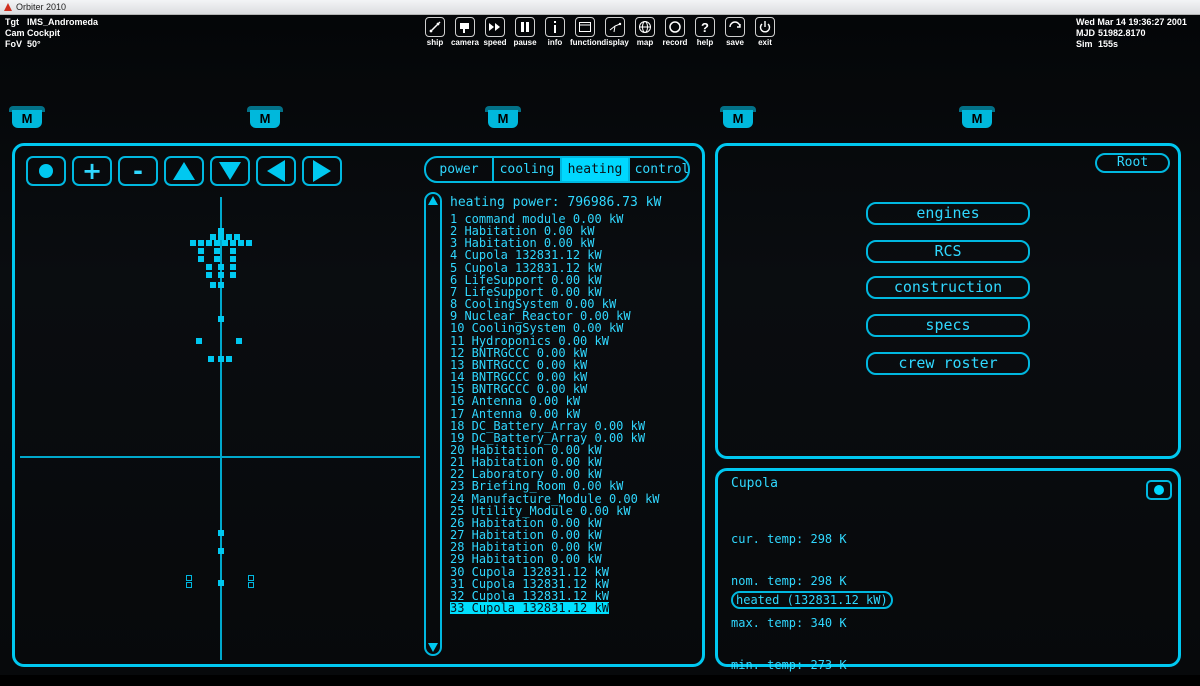 The width and height of the screenshot is (1200, 686). What do you see at coordinates (526, 169) in the screenshot?
I see `tab-cooling: cooling` at bounding box center [526, 169].